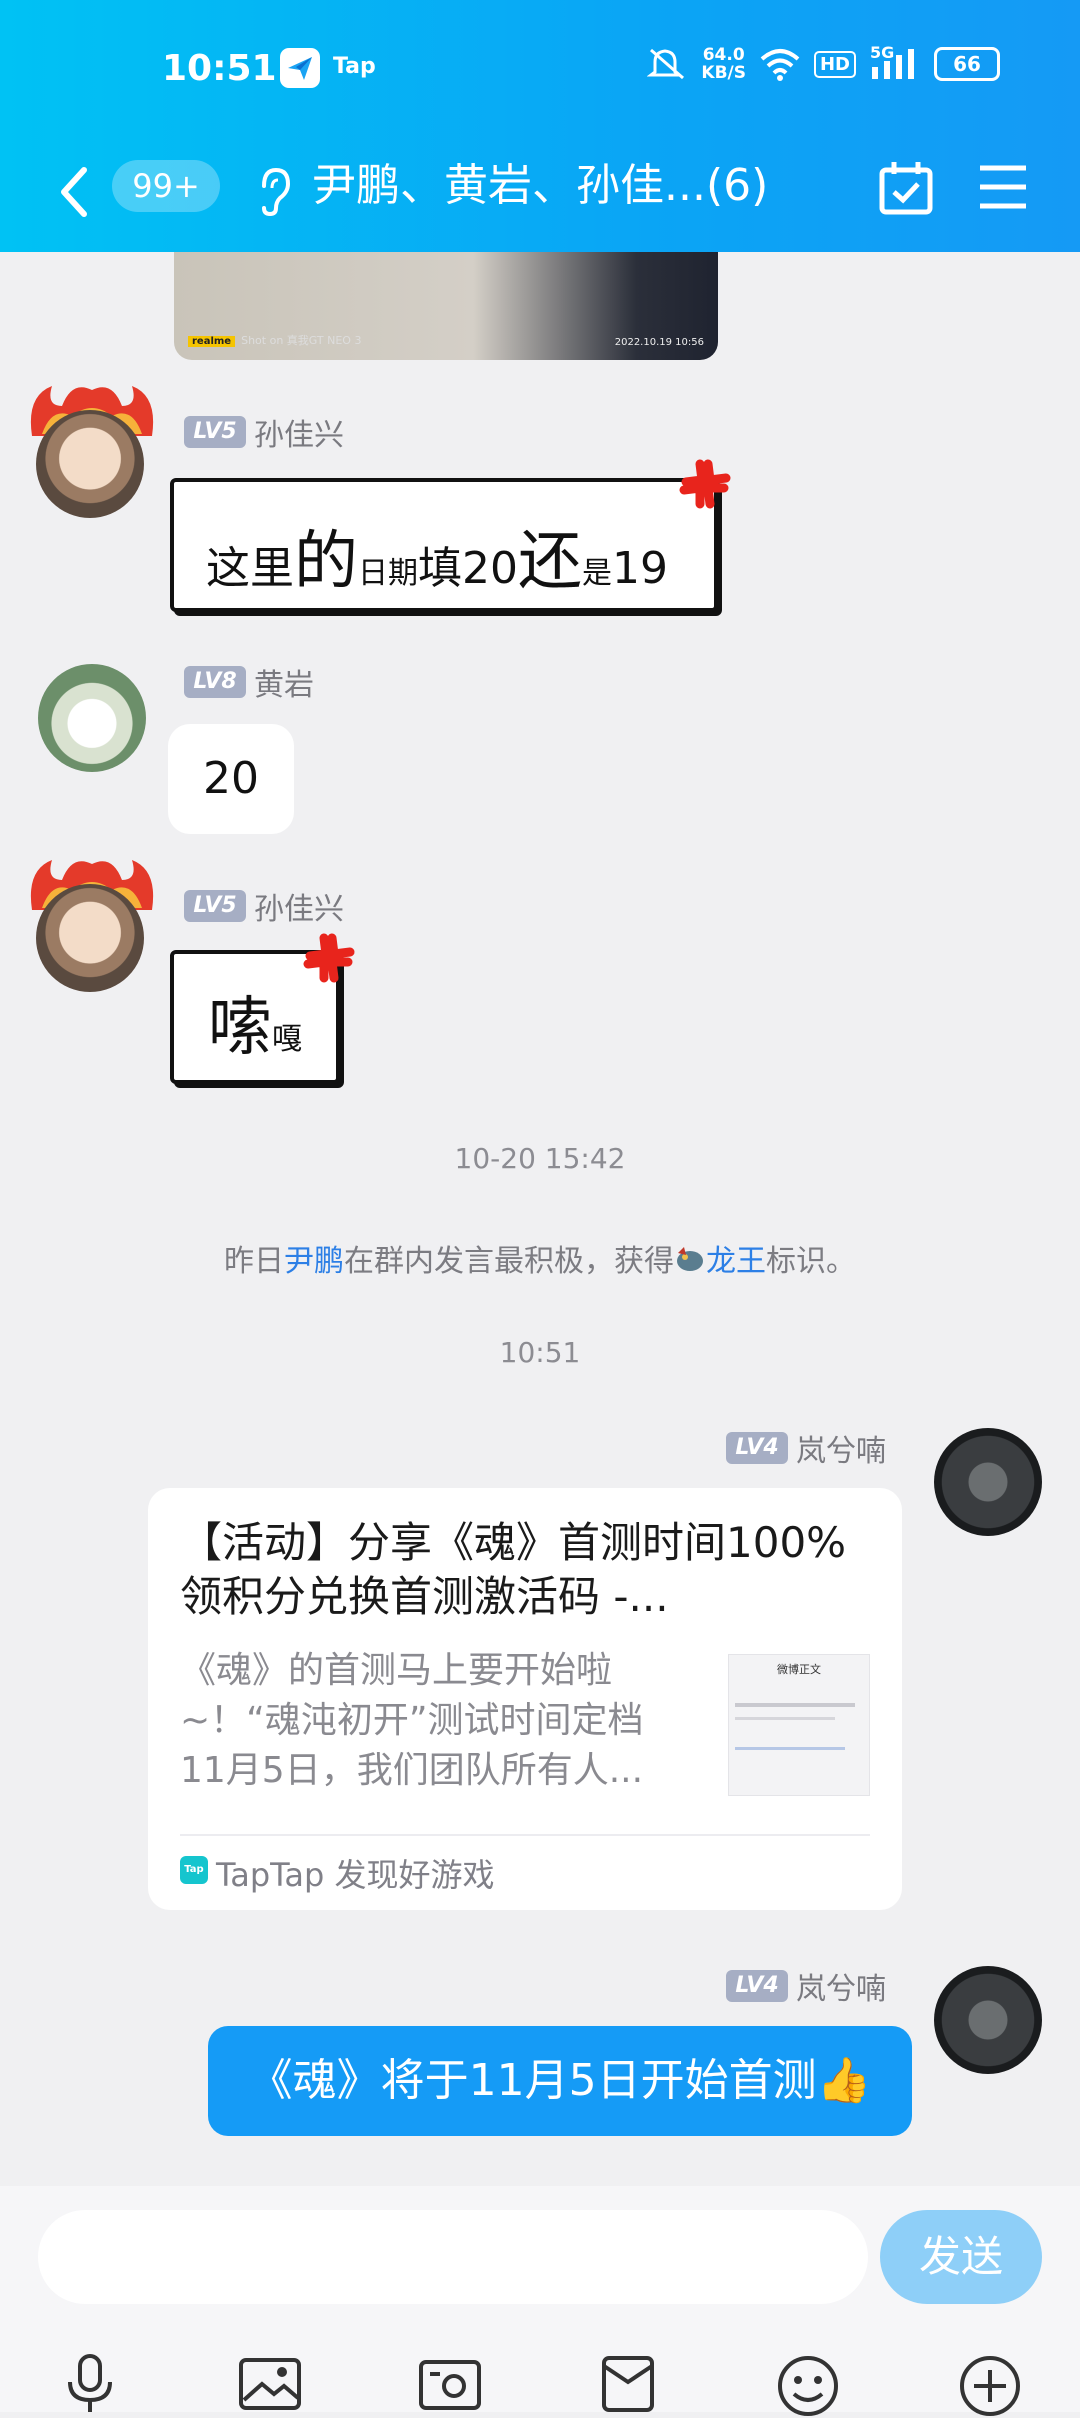 The image size is (1080, 2418). What do you see at coordinates (468, 568) in the screenshot?
I see `message-text-part: 填20` at bounding box center [468, 568].